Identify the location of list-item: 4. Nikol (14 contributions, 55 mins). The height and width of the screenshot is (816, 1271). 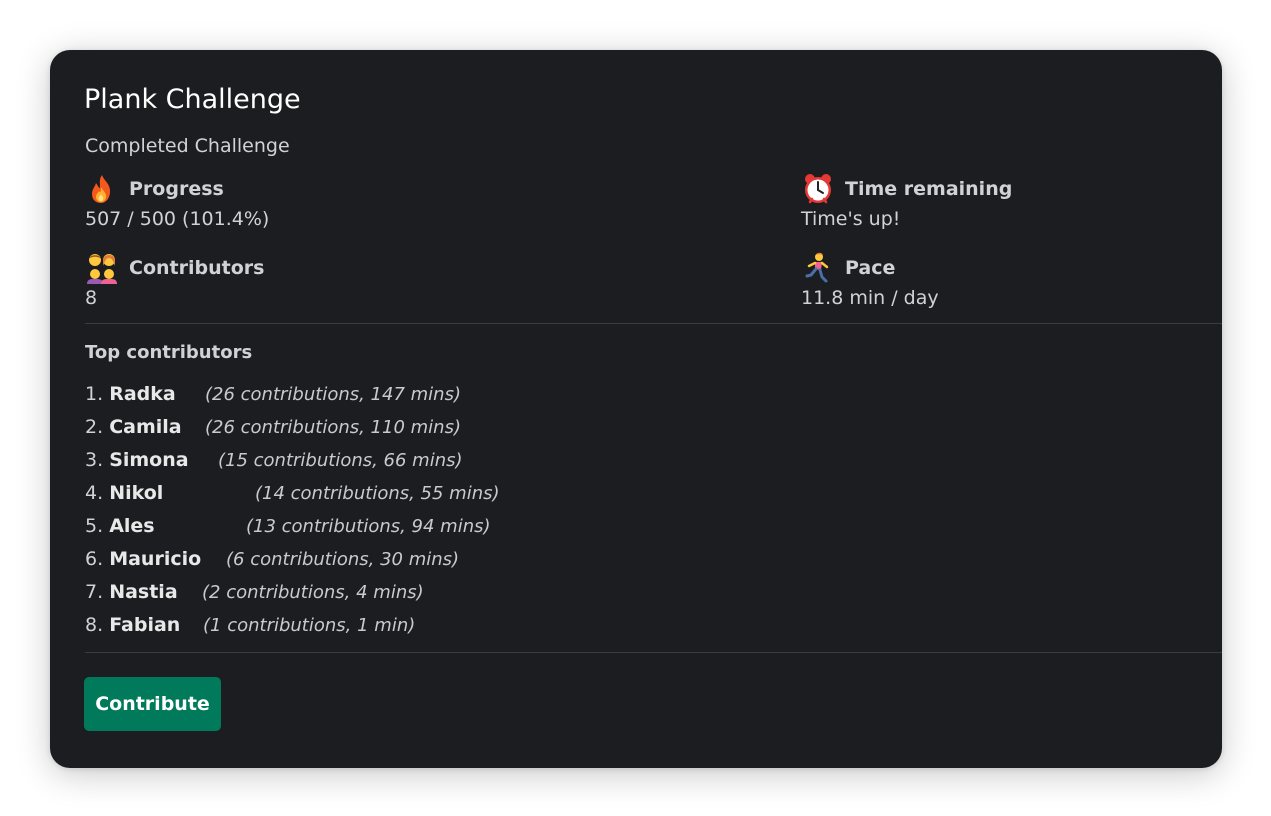
(292, 498).